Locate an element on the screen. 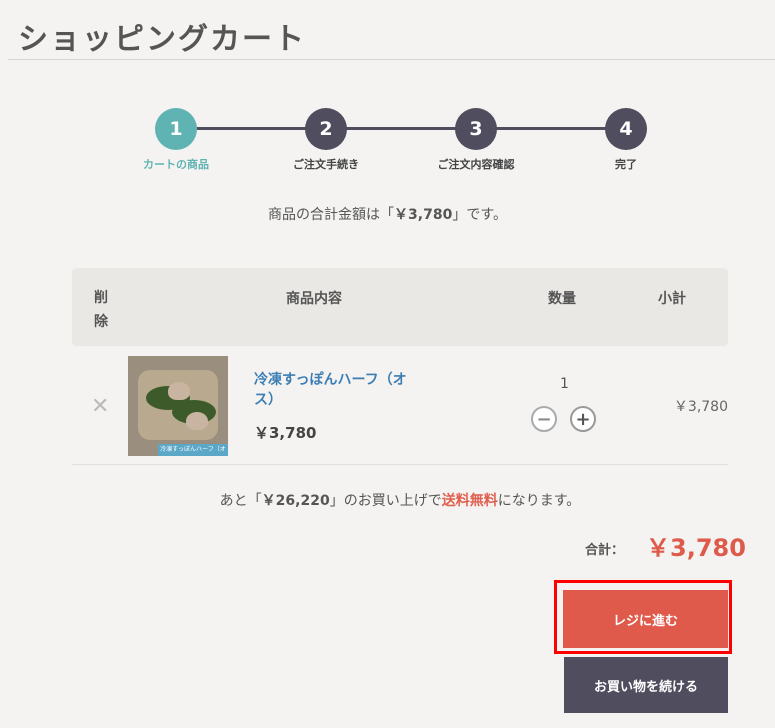  product-name-link: 冷凍すっぽんハーフ（オス） is located at coordinates (334, 390).